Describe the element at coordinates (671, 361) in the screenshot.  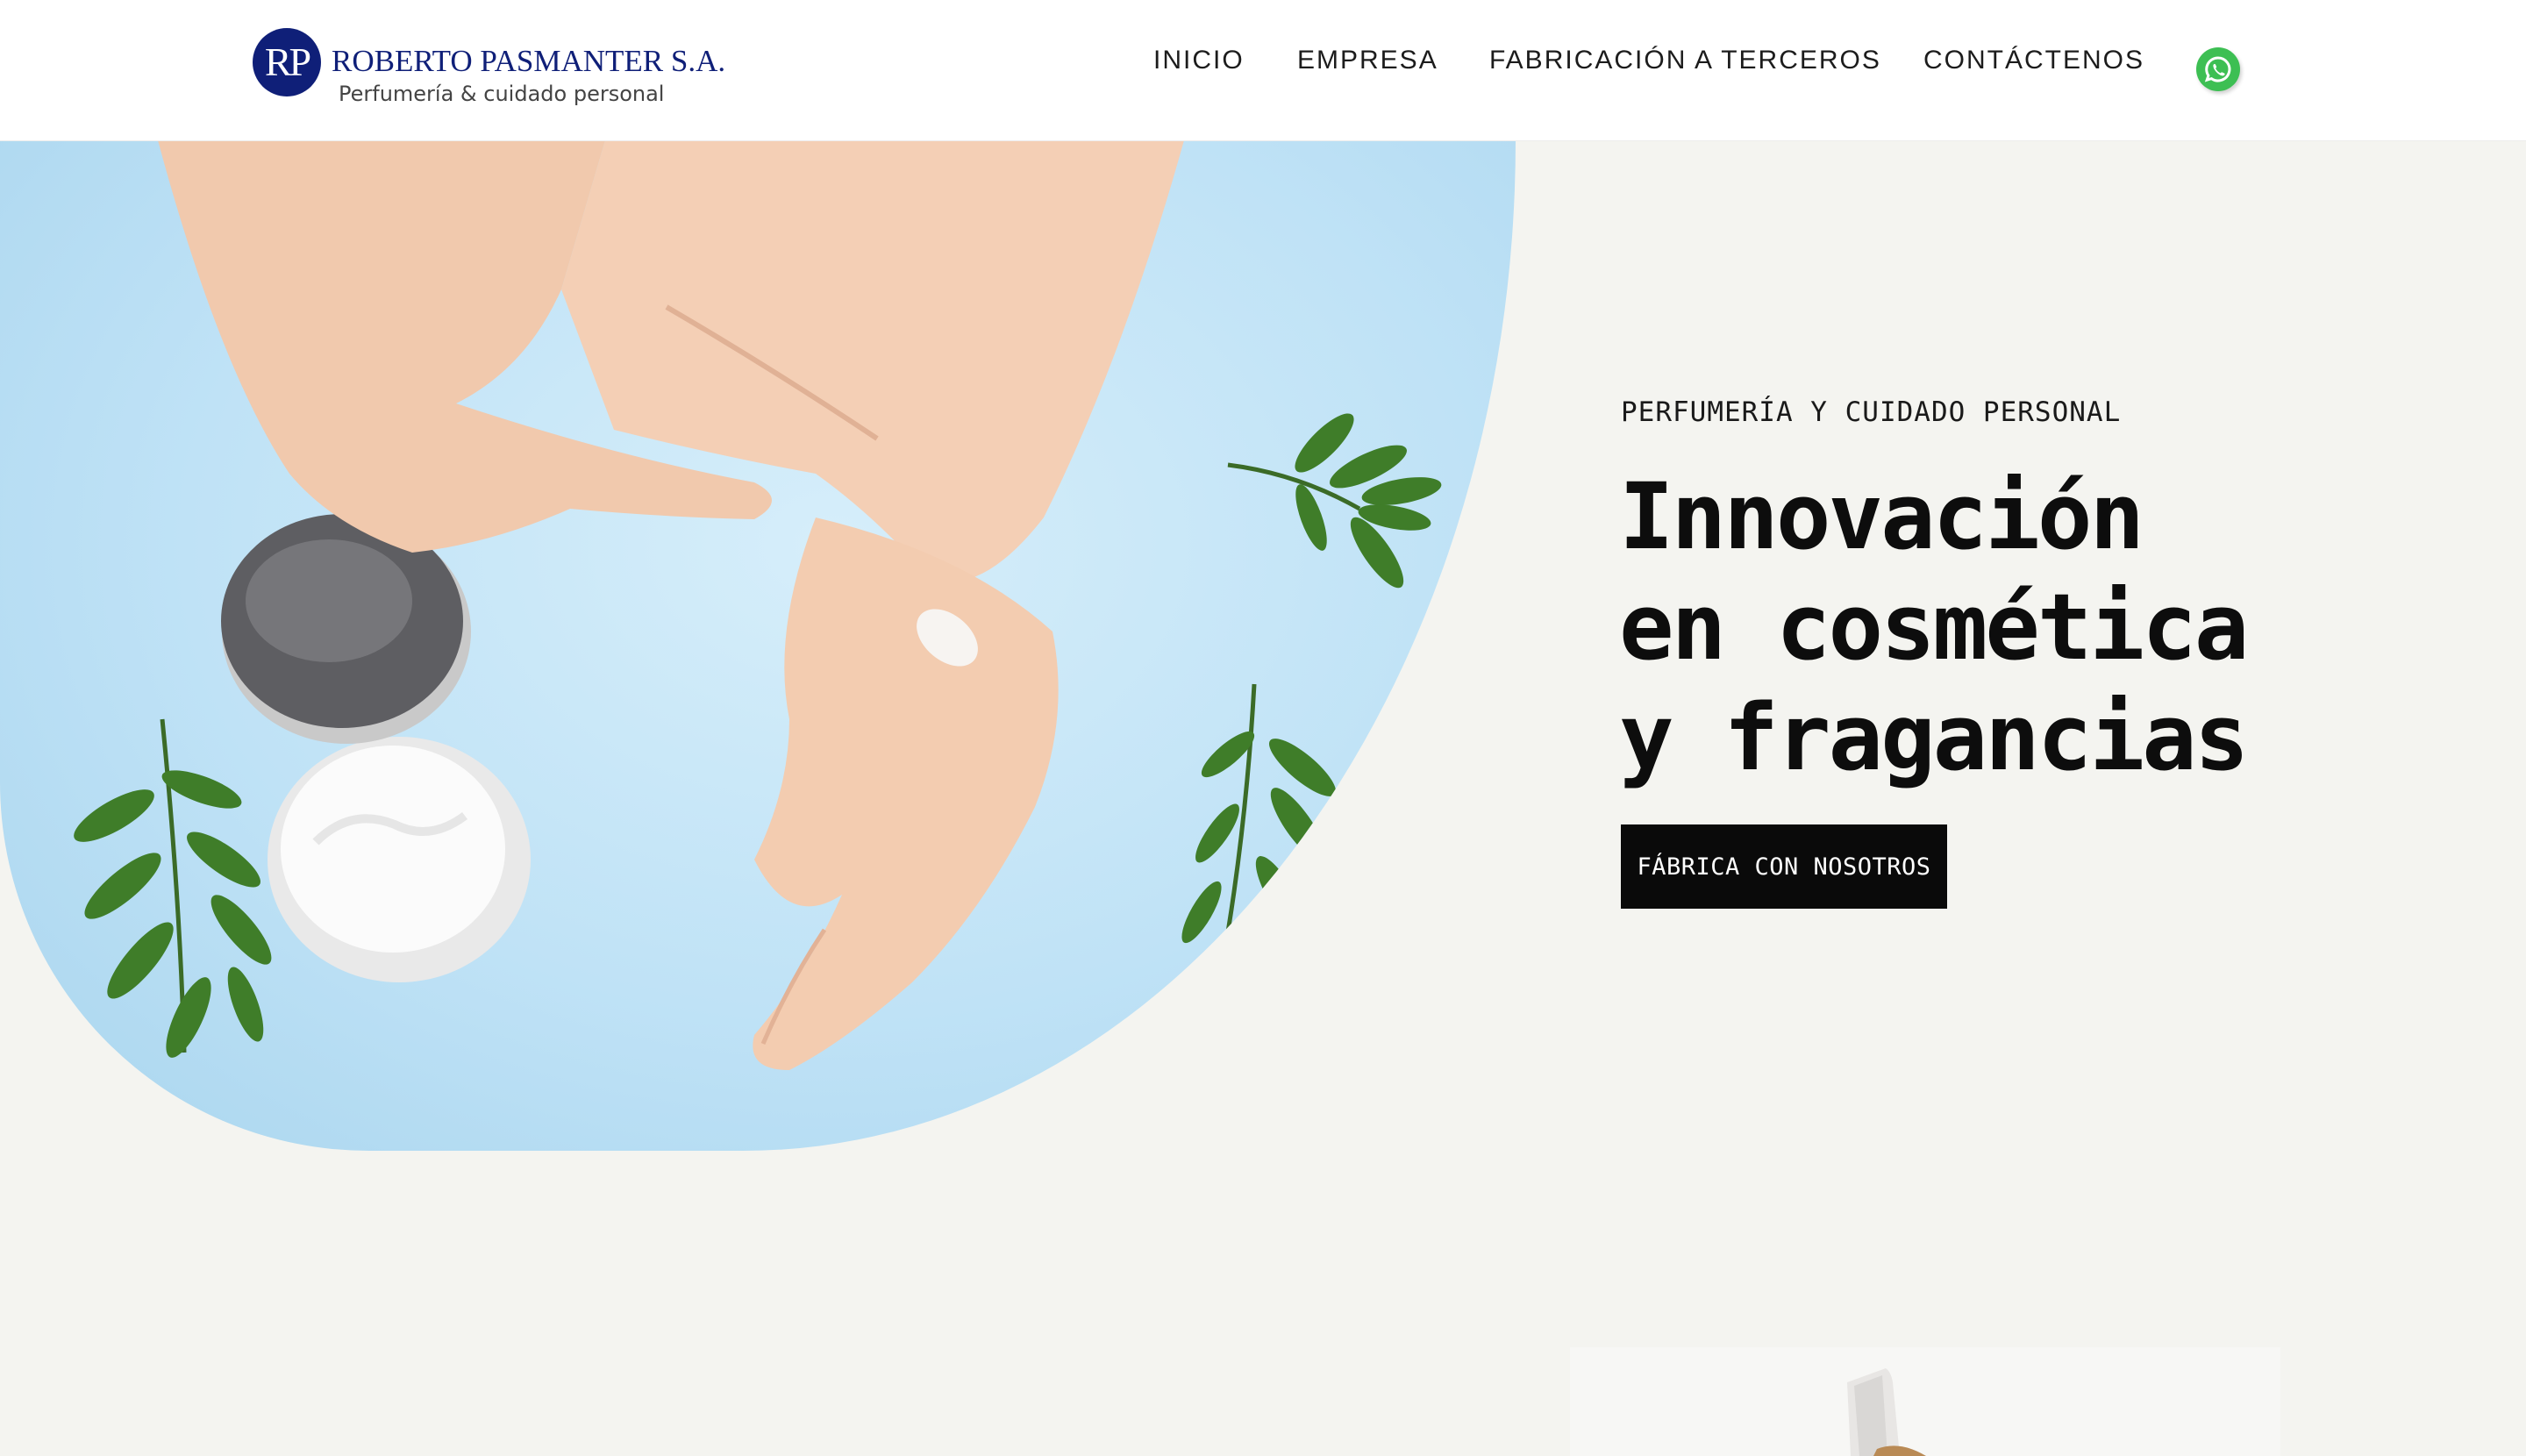
I see `pointing-hand` at that location.